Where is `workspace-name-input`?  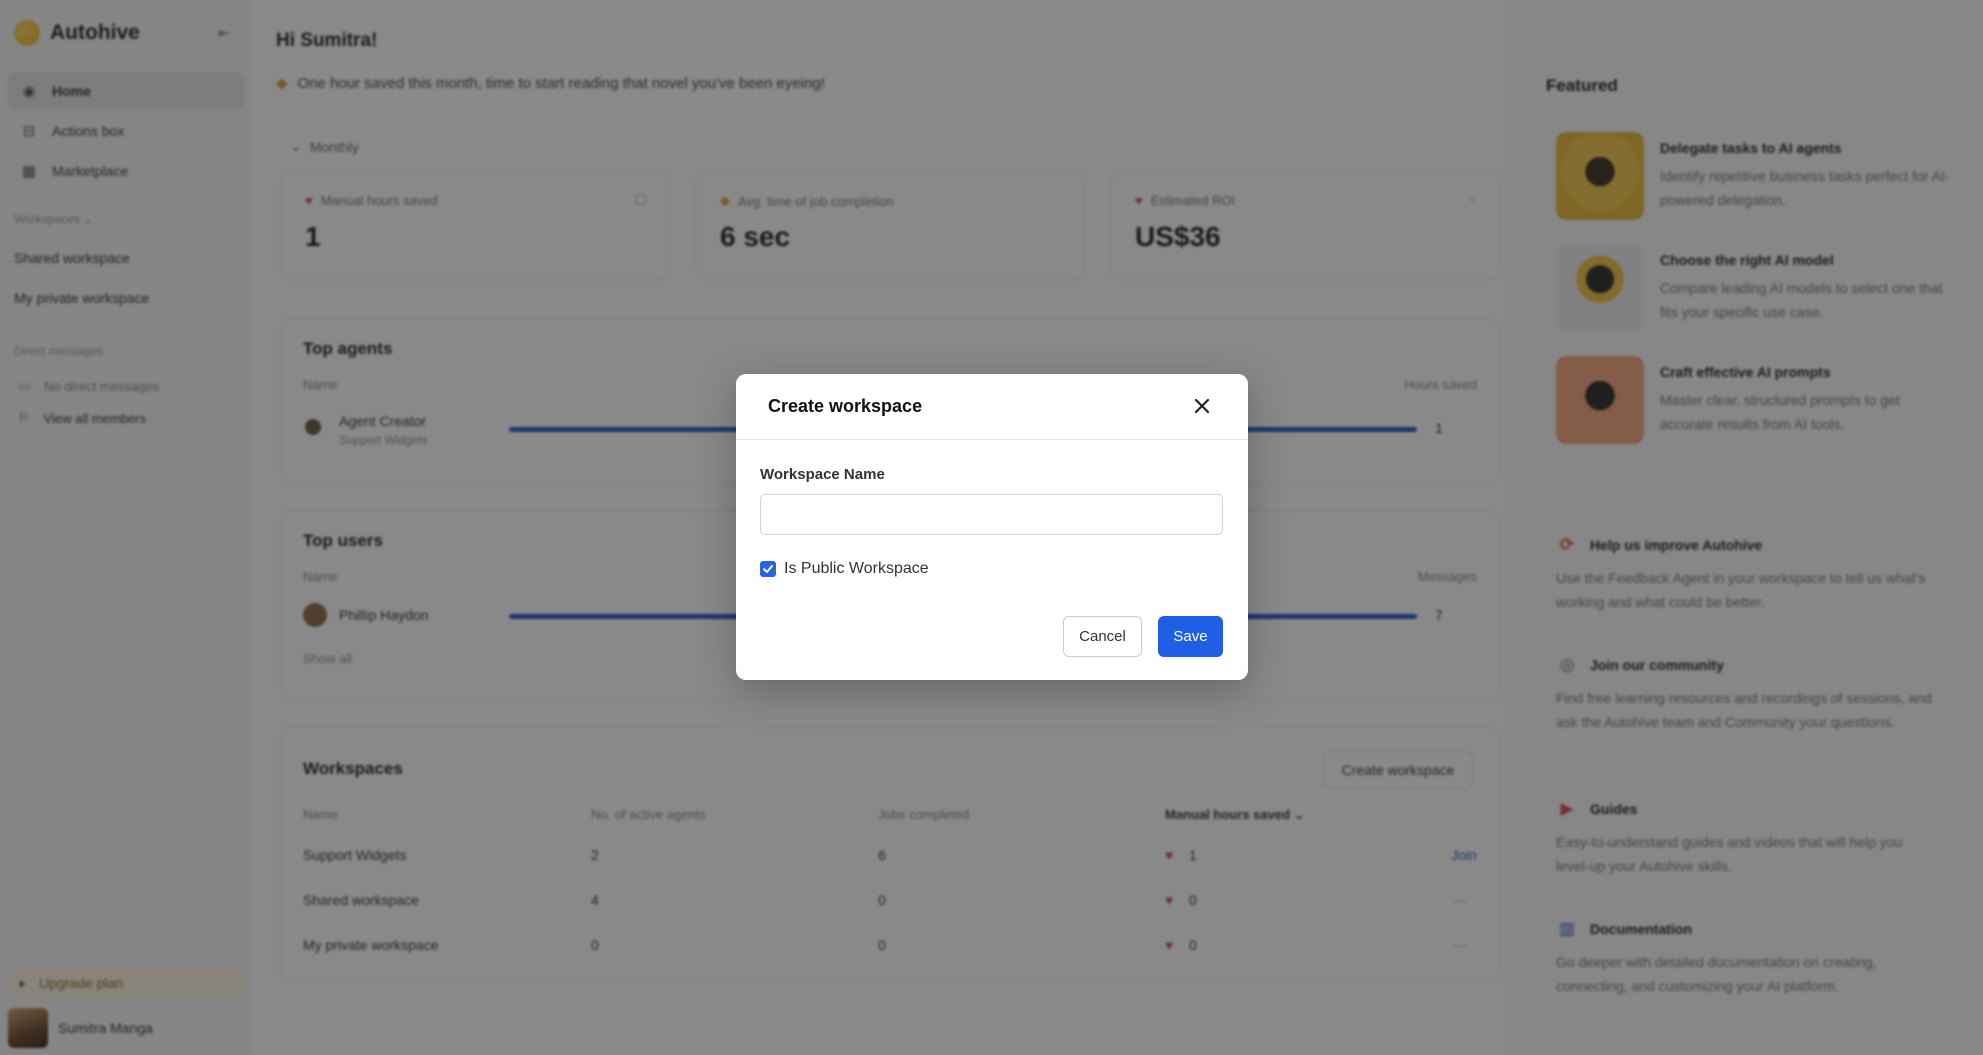 workspace-name-input is located at coordinates (991, 514).